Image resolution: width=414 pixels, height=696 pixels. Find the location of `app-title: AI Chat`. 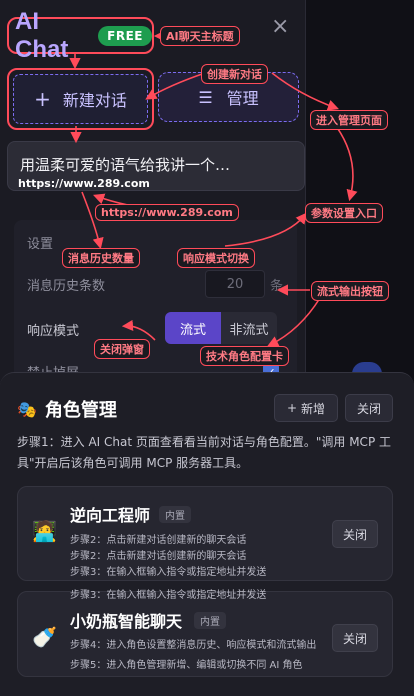

app-title: AI Chat is located at coordinates (42, 35).